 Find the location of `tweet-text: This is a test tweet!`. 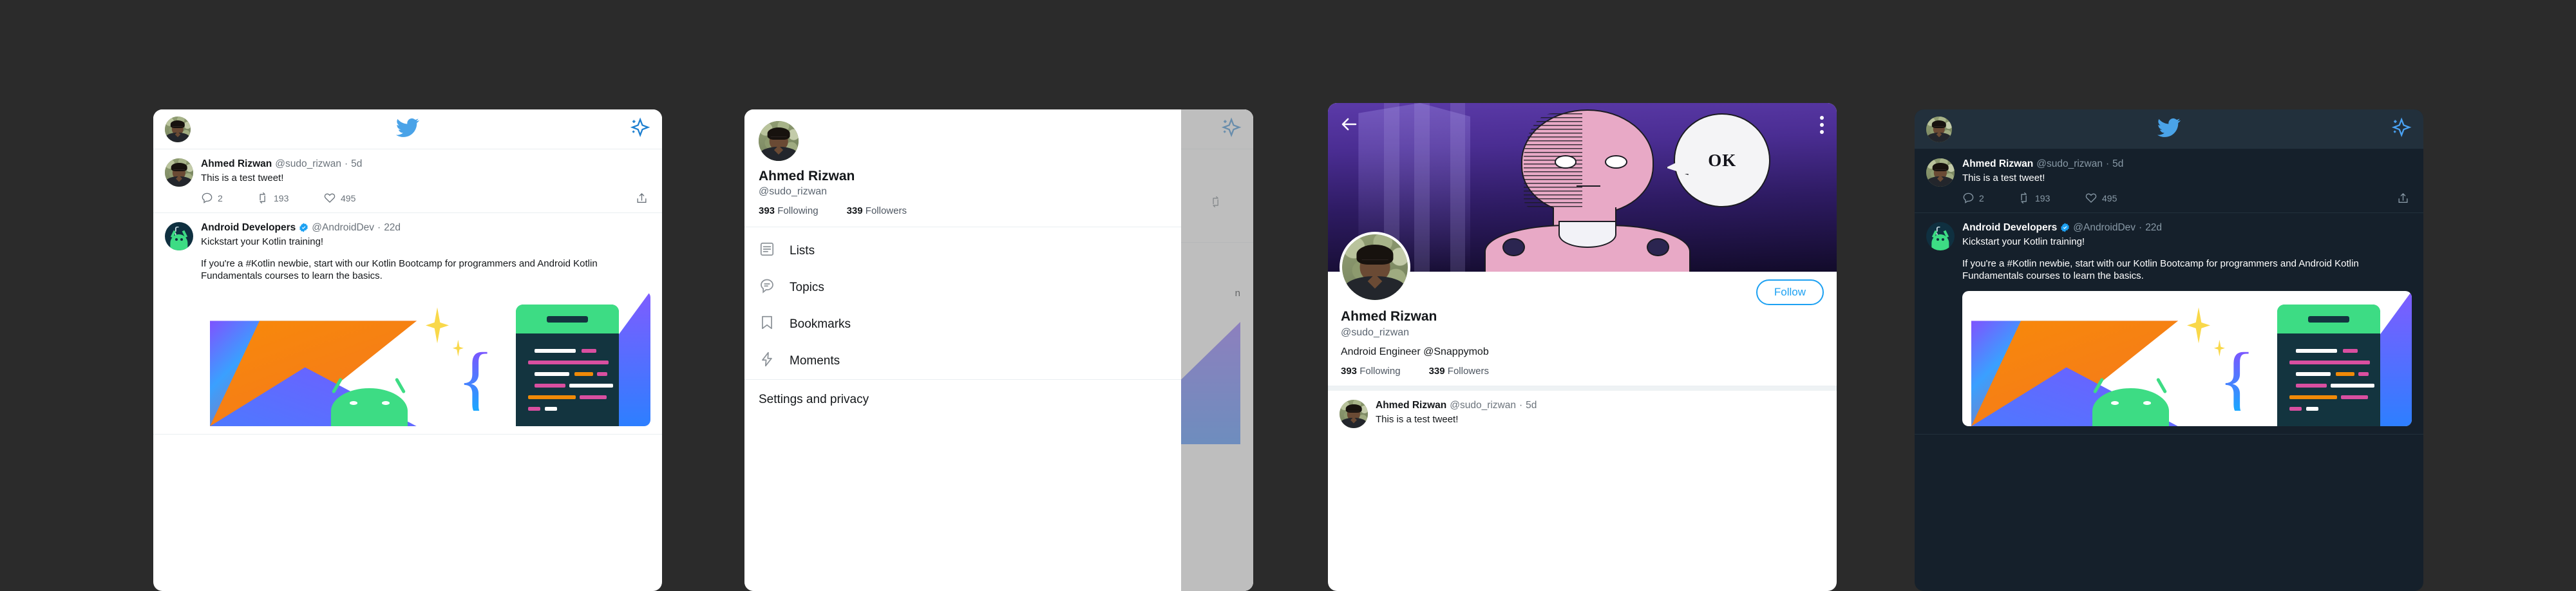

tweet-text: This is a test tweet! is located at coordinates (1417, 419).